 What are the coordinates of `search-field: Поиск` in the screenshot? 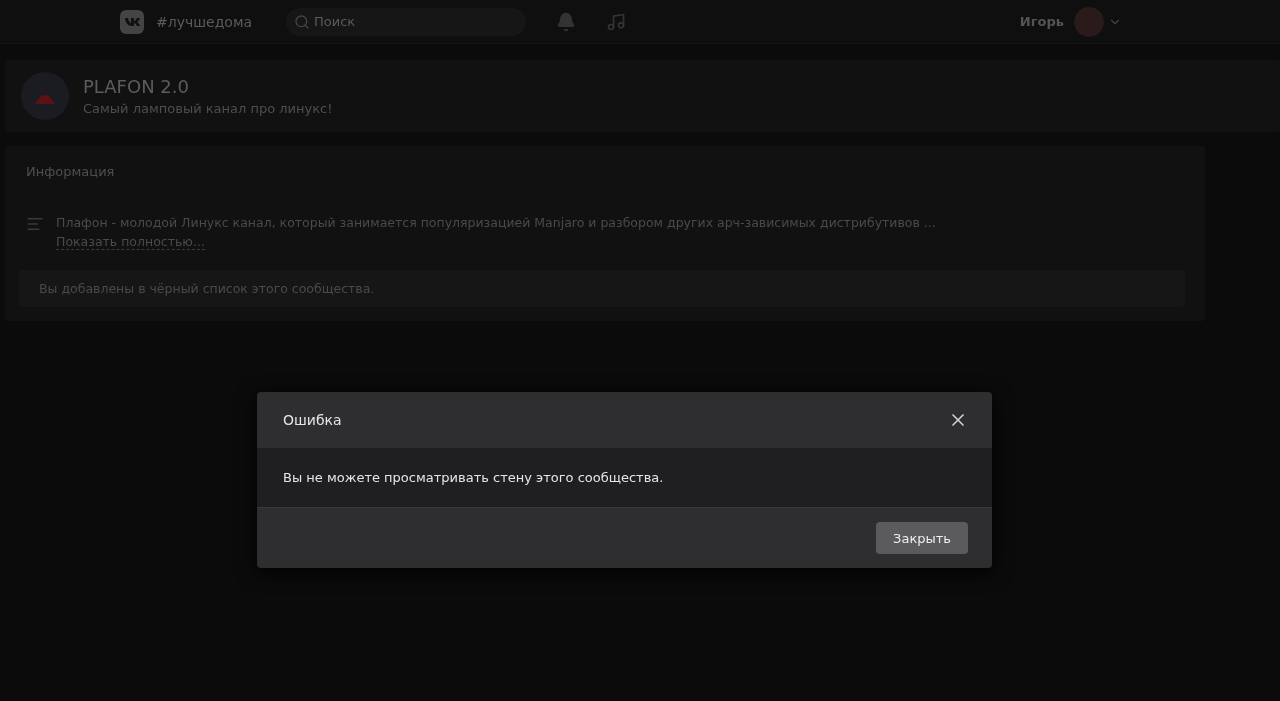 It's located at (406, 21).